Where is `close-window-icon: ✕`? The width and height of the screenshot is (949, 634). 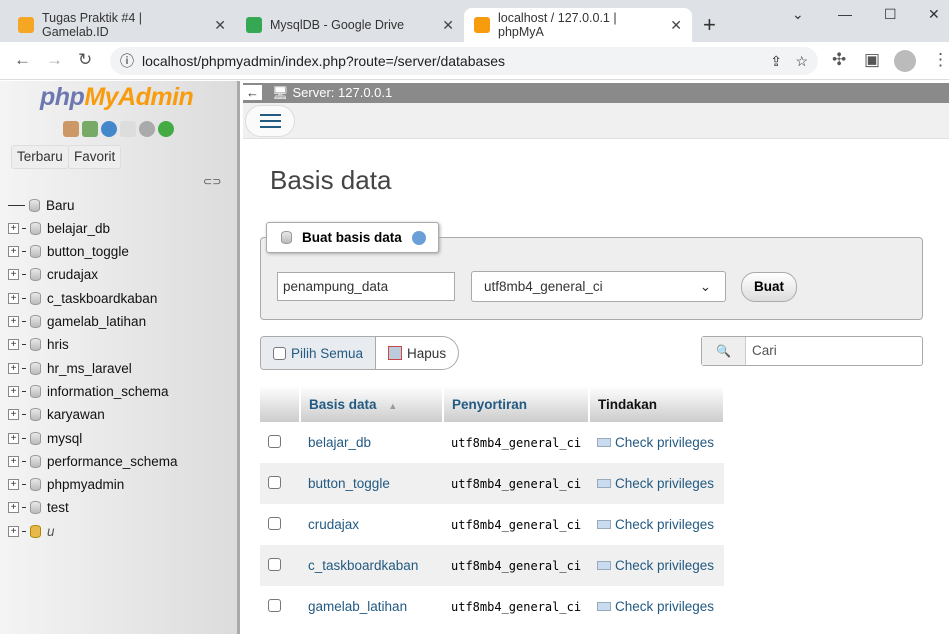 close-window-icon: ✕ is located at coordinates (934, 14).